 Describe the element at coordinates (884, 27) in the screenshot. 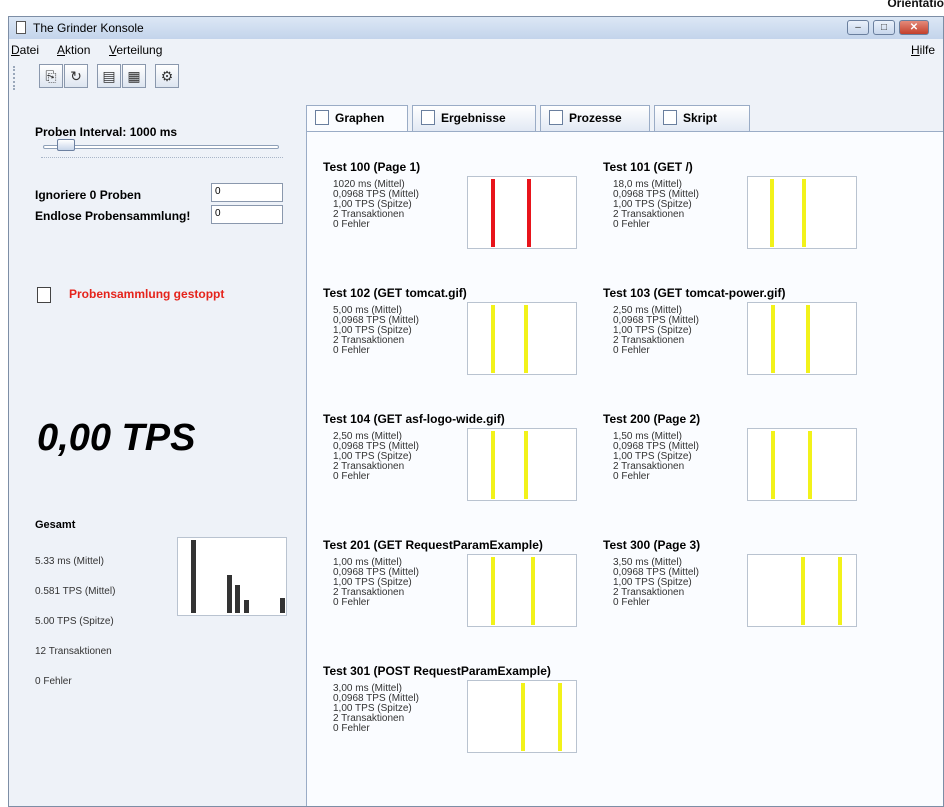

I see `maximize-button: □` at that location.